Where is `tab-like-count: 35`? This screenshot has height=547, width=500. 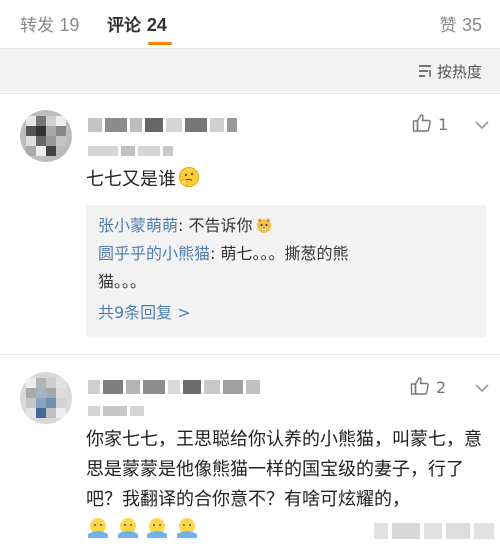
tab-like-count: 35 is located at coordinates (471, 25).